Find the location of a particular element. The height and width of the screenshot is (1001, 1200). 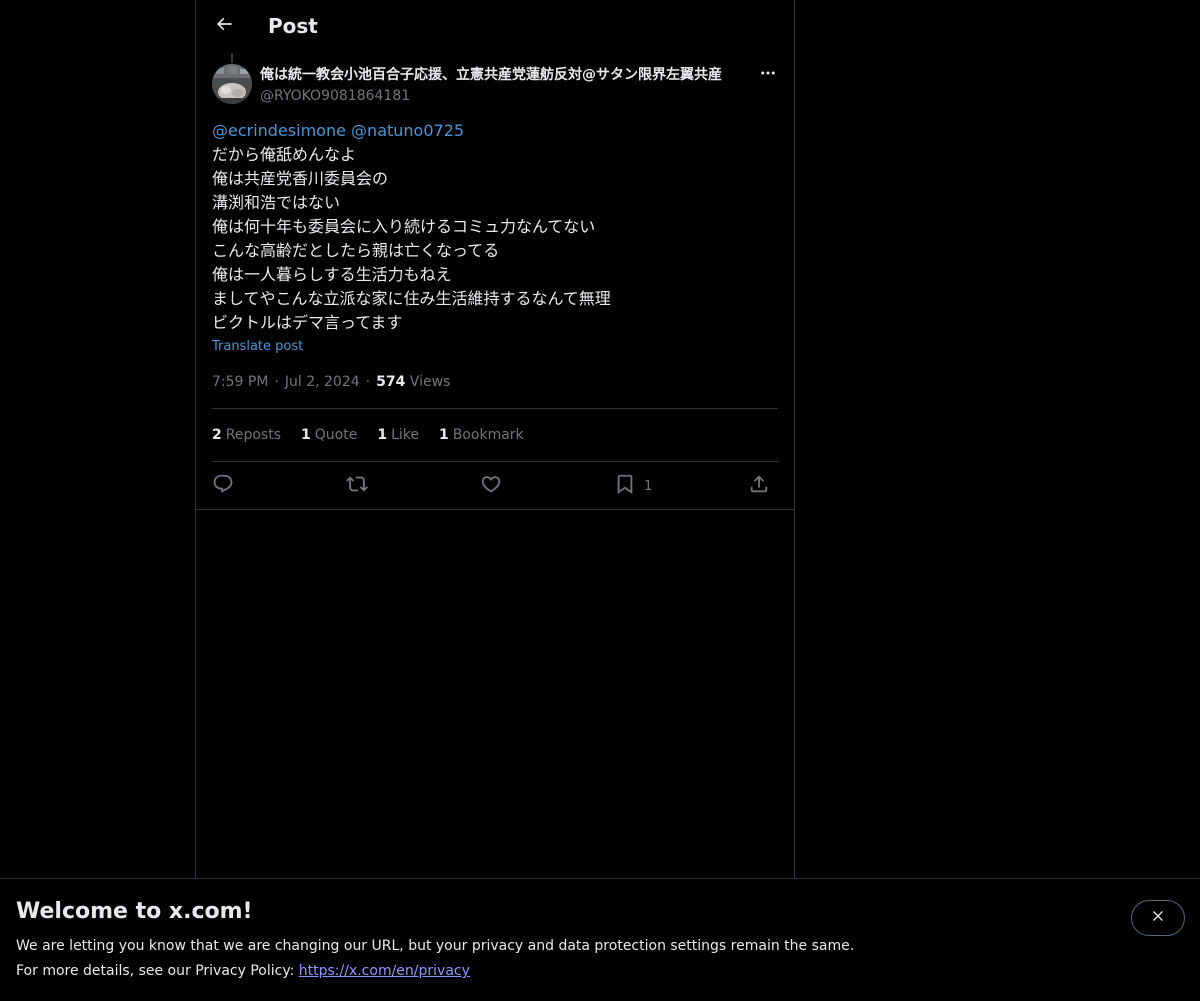

views-label: Views is located at coordinates (430, 382).